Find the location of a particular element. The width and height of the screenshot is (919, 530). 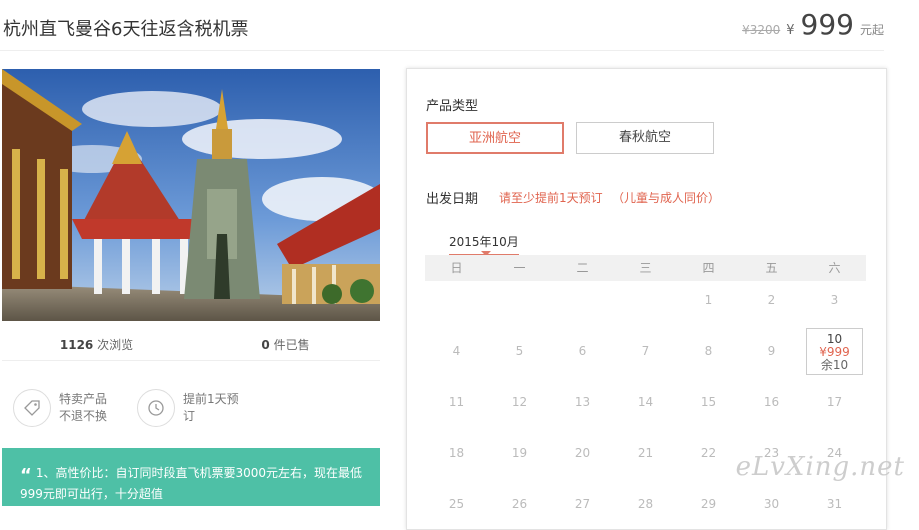

calendar-day: 22 is located at coordinates (708, 453).